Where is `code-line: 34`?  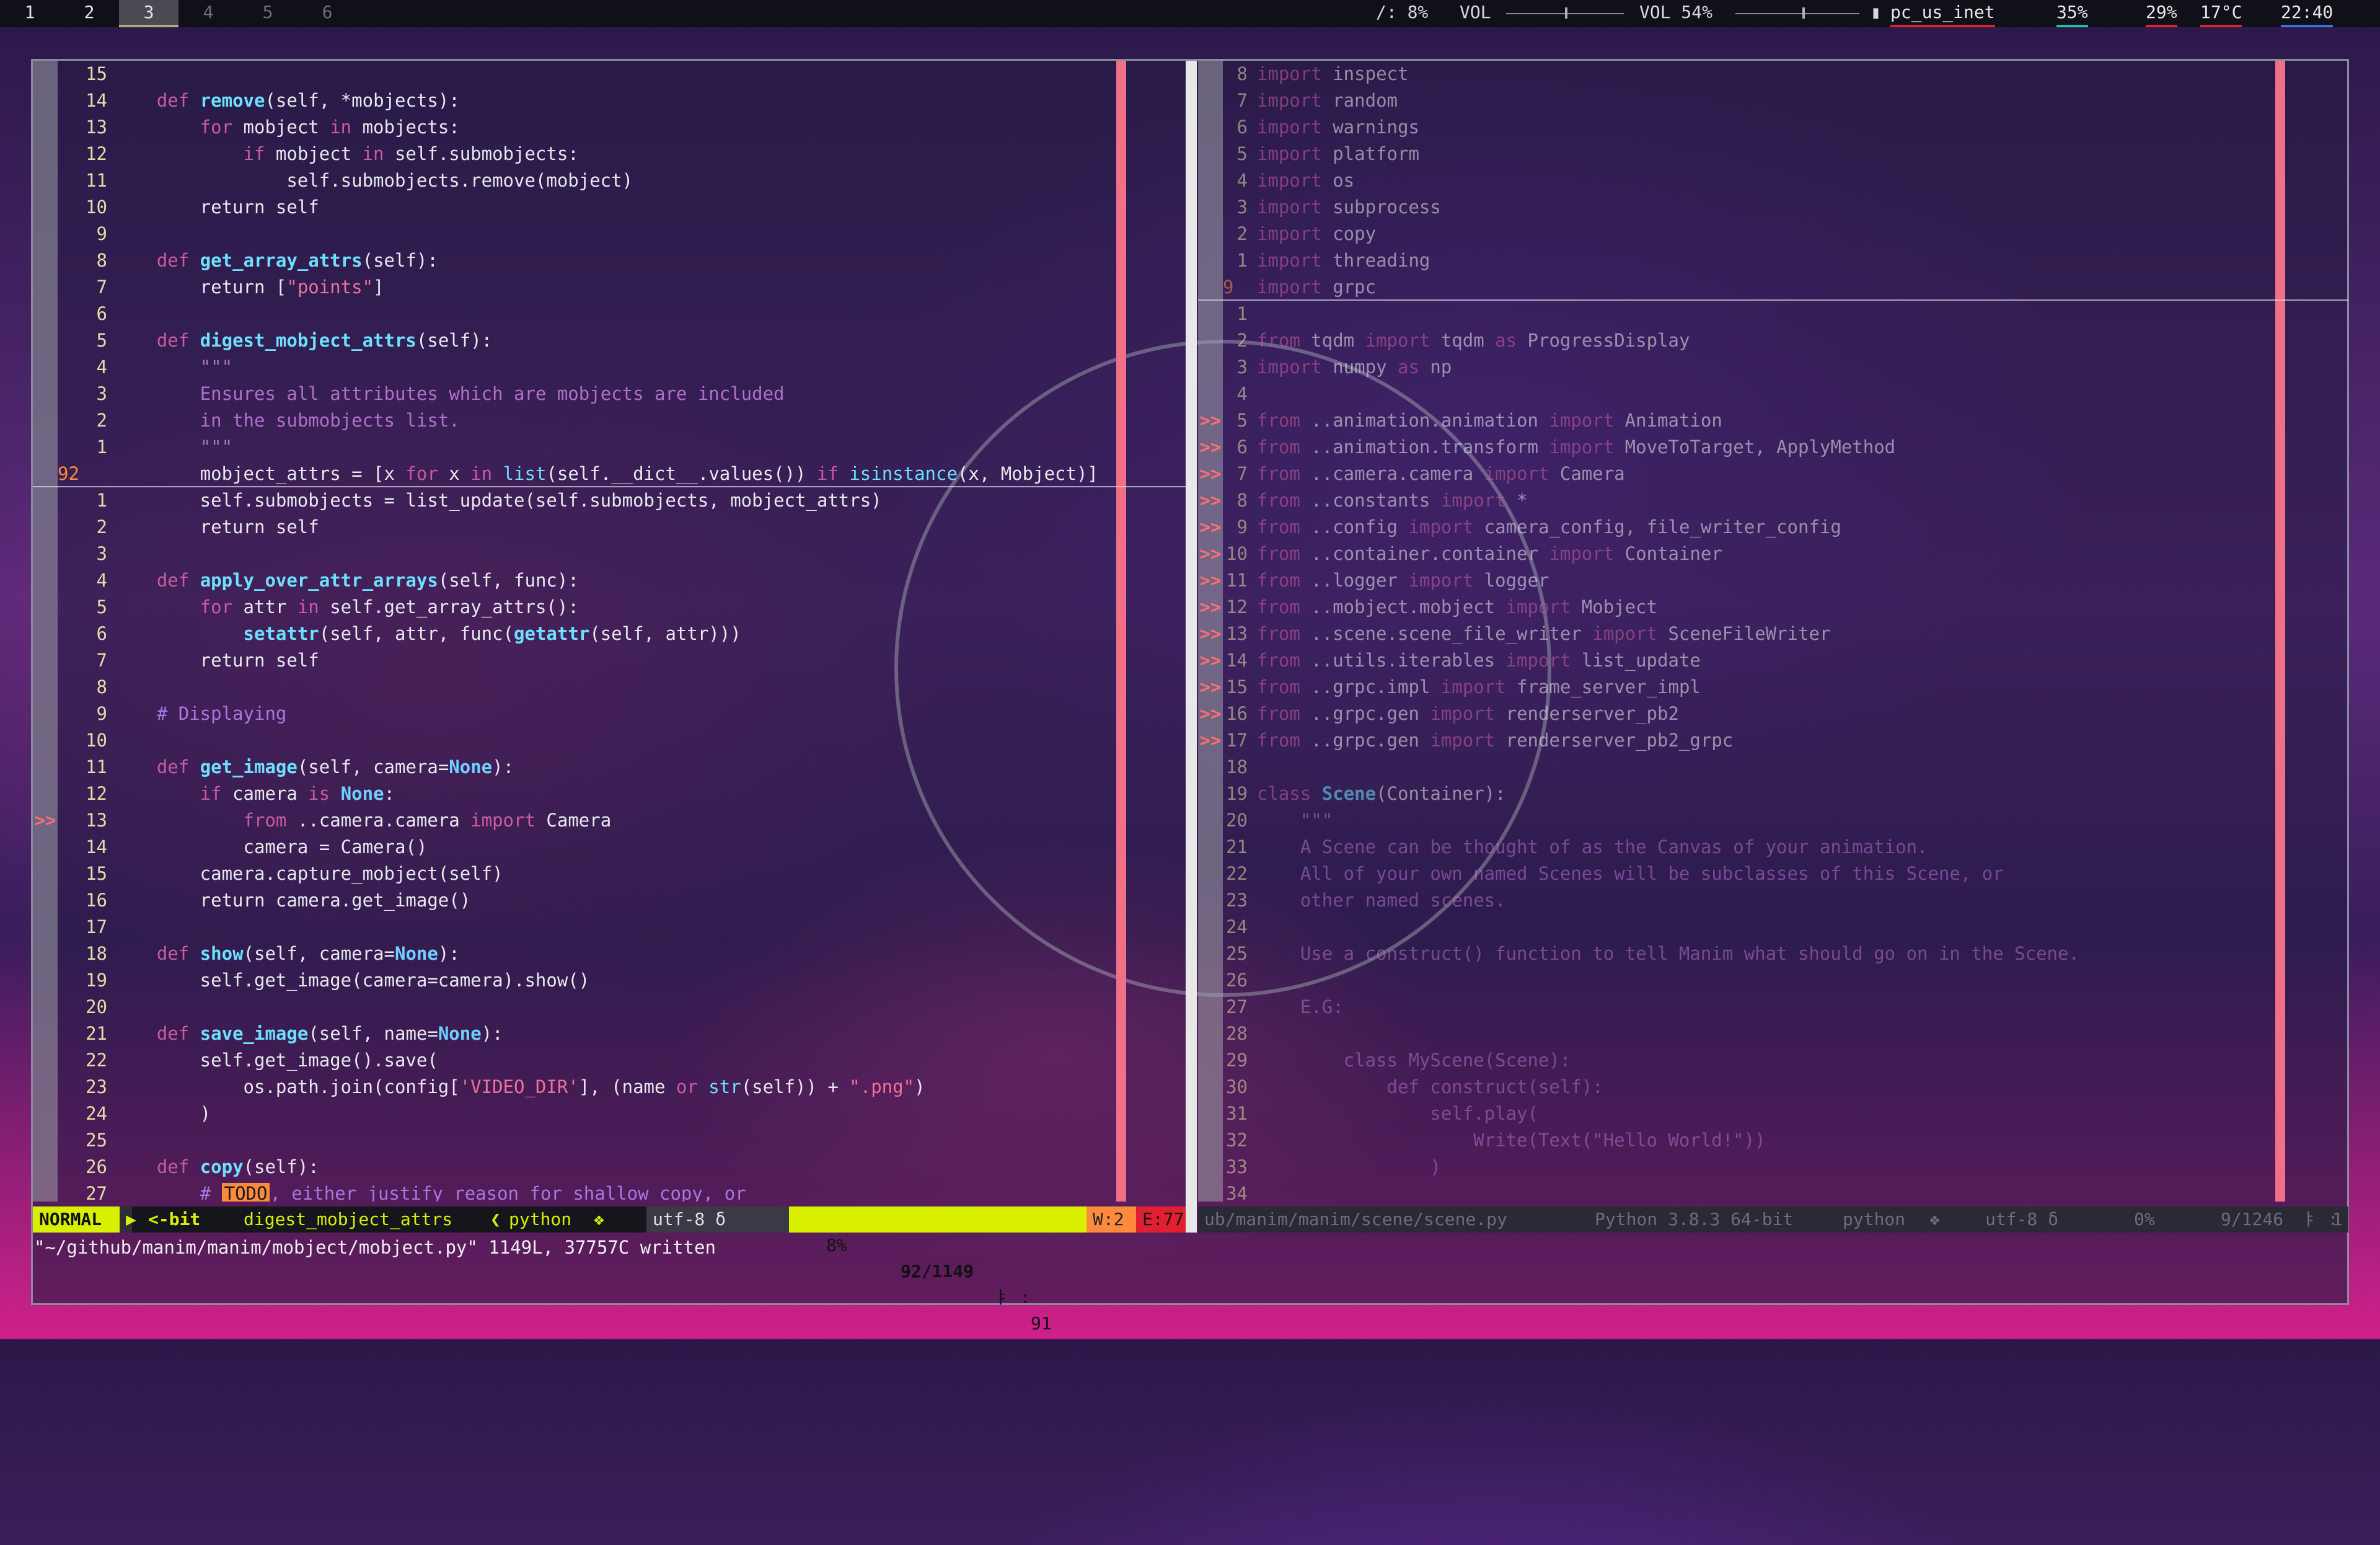
code-line: 34 is located at coordinates (1773, 1191).